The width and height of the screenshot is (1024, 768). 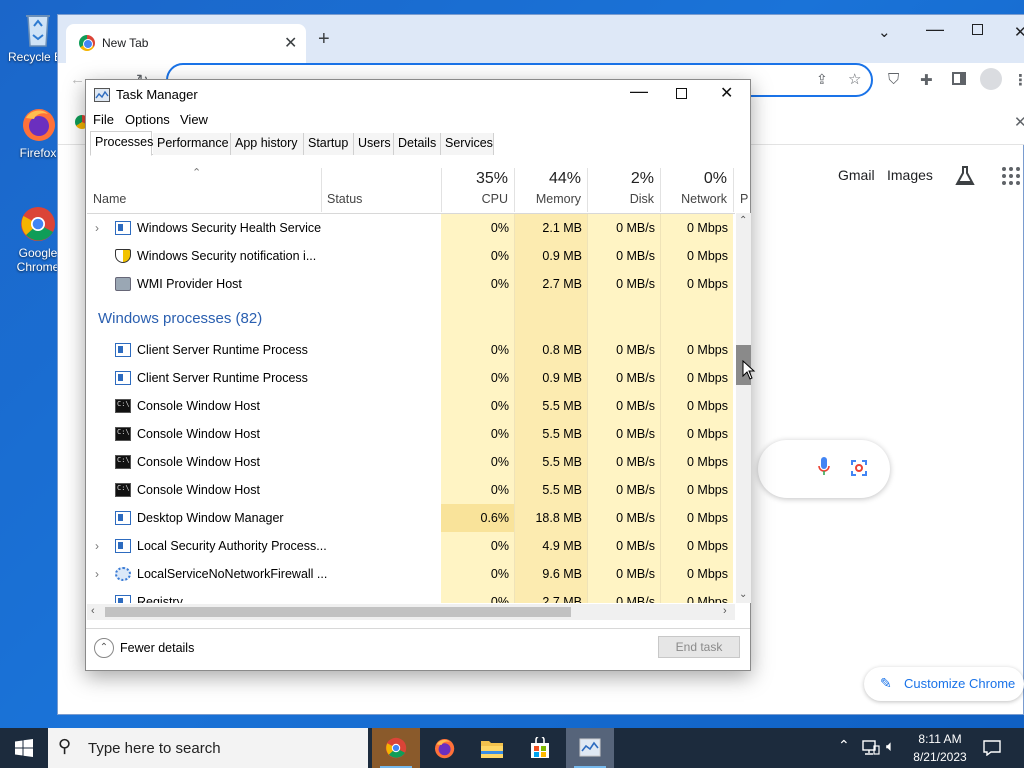 I want to click on tab-details: Details, so click(x=417, y=144).